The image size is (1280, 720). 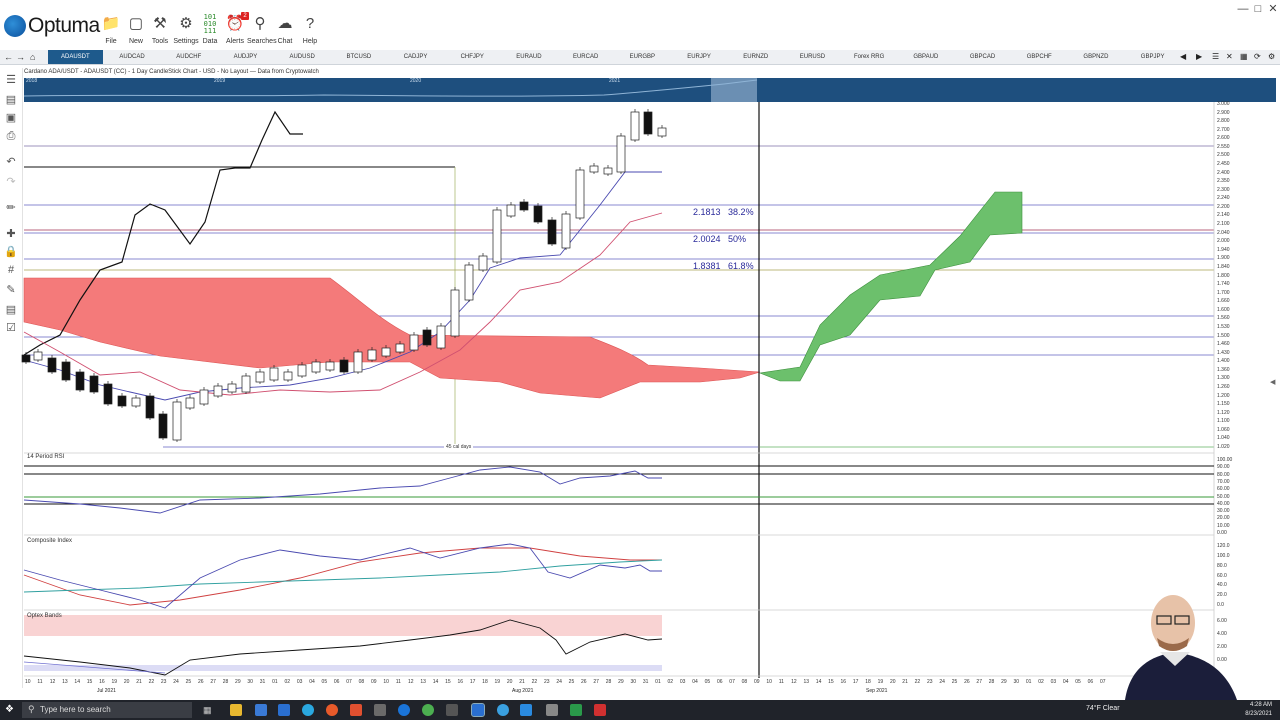 What do you see at coordinates (1223, 249) in the screenshot?
I see `price-axis-tick: 1.940` at bounding box center [1223, 249].